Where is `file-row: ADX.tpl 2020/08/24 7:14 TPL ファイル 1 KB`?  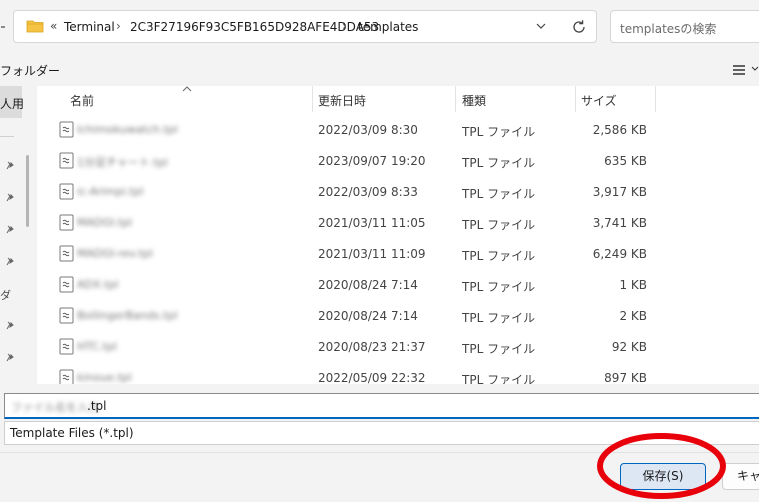
file-row: ADX.tpl 2020/08/24 7:14 TPL ファイル 1 KB is located at coordinates (398, 285).